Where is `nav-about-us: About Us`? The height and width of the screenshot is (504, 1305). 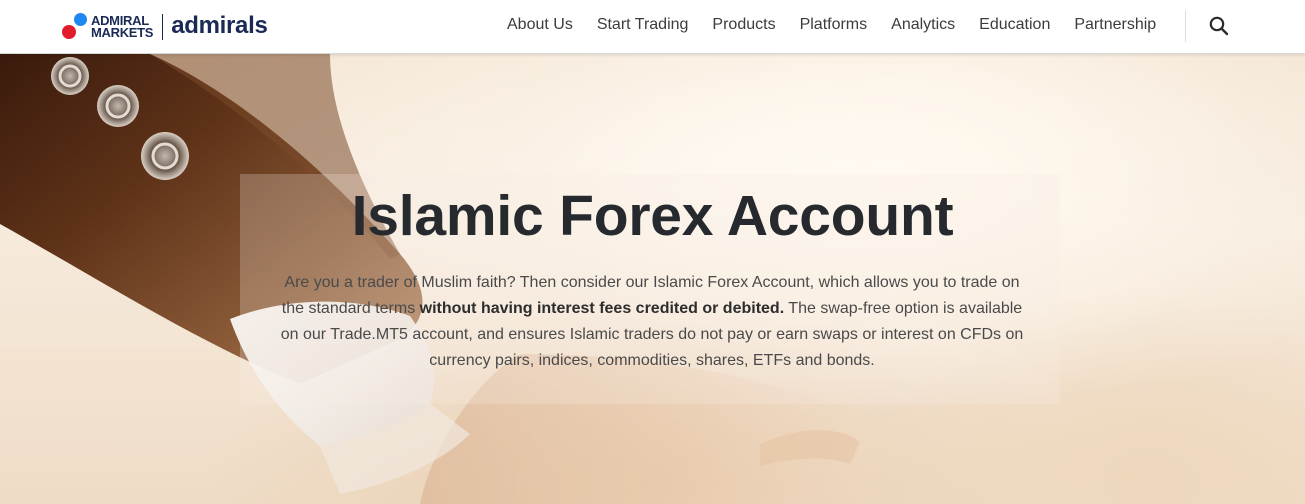 nav-about-us: About Us is located at coordinates (540, 25).